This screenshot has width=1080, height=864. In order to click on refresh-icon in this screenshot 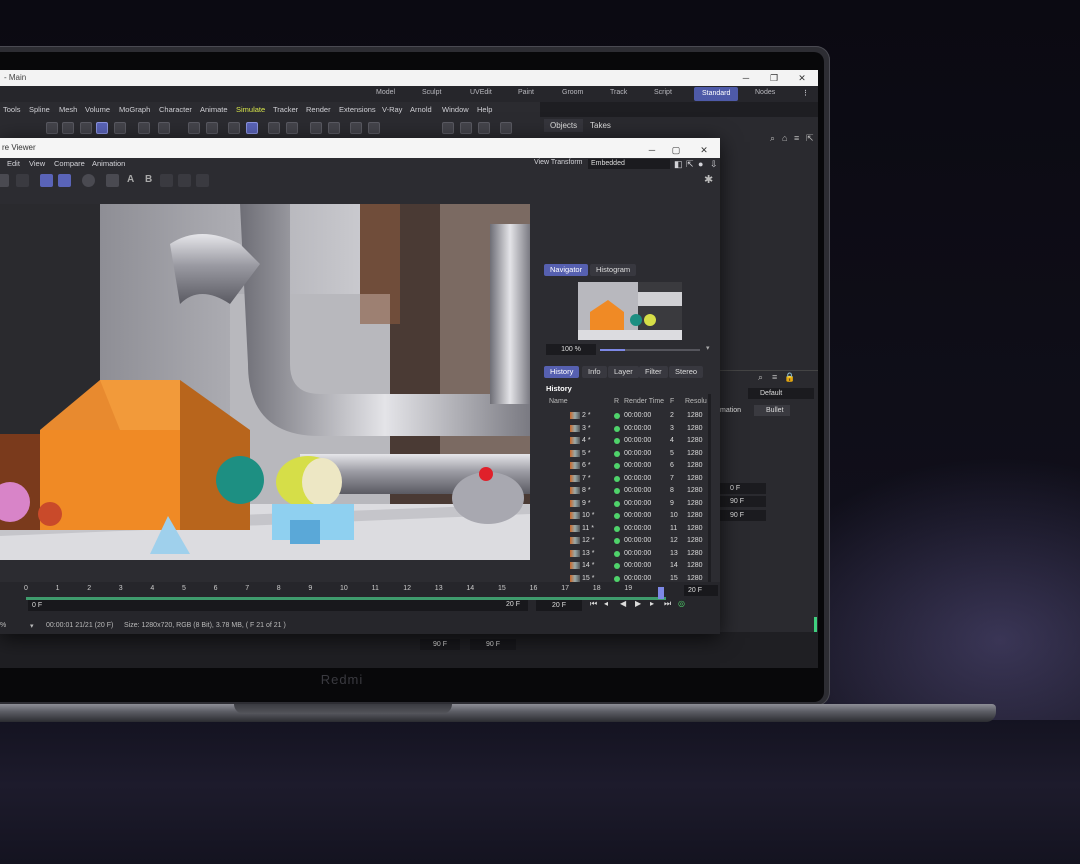, I will do `click(506, 128)`.